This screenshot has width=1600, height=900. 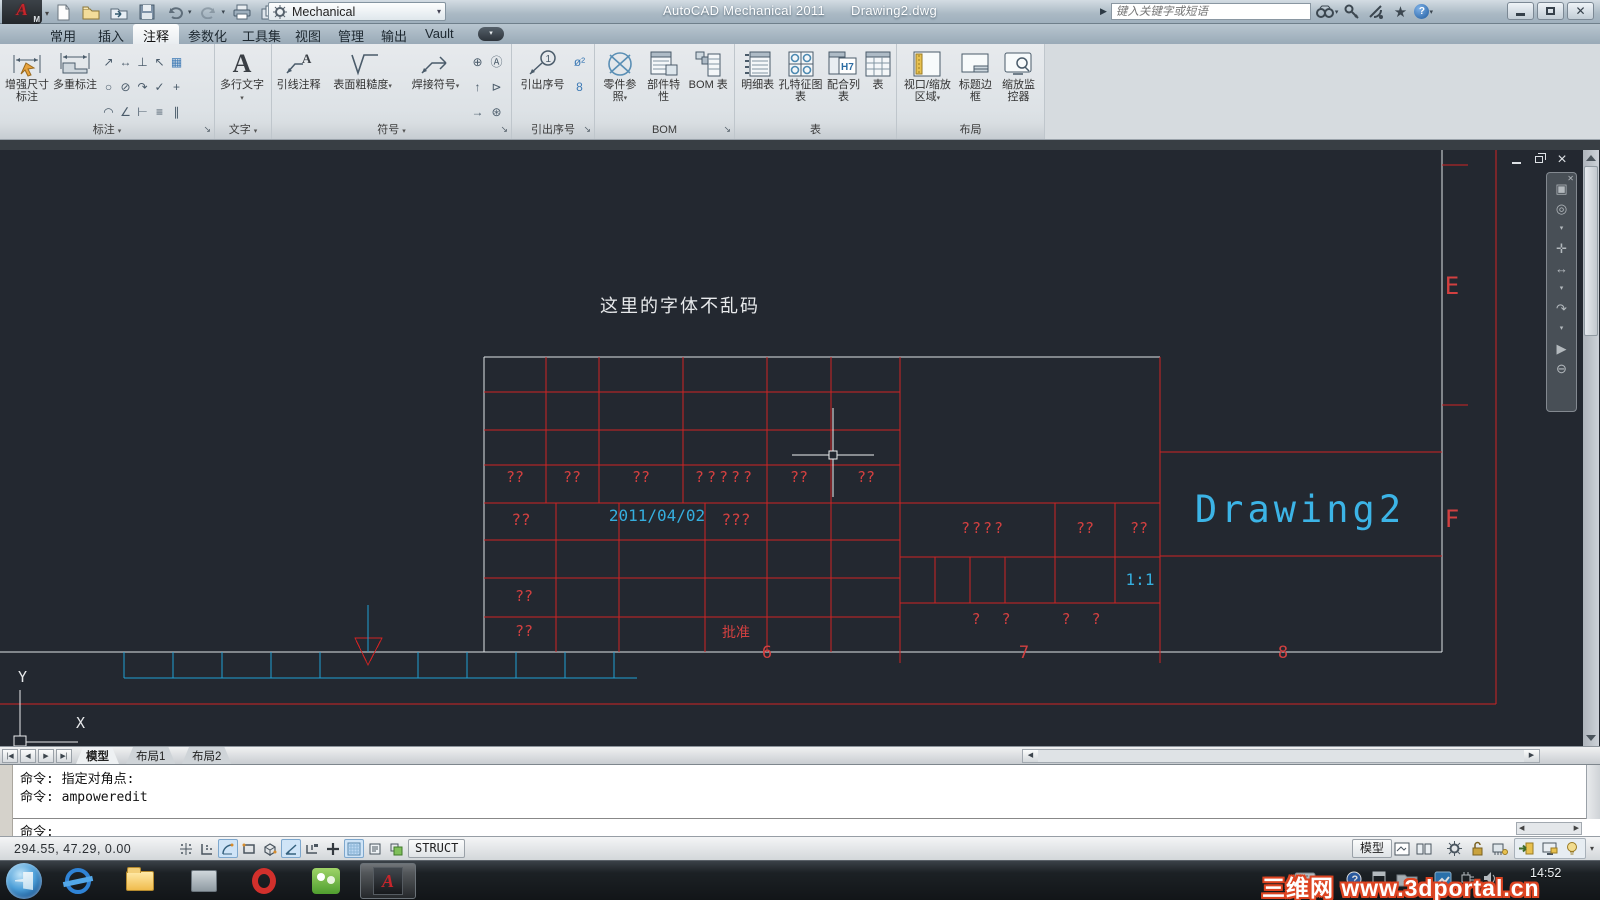 I want to click on part-properties-button: 部件特性, so click(x=664, y=75).